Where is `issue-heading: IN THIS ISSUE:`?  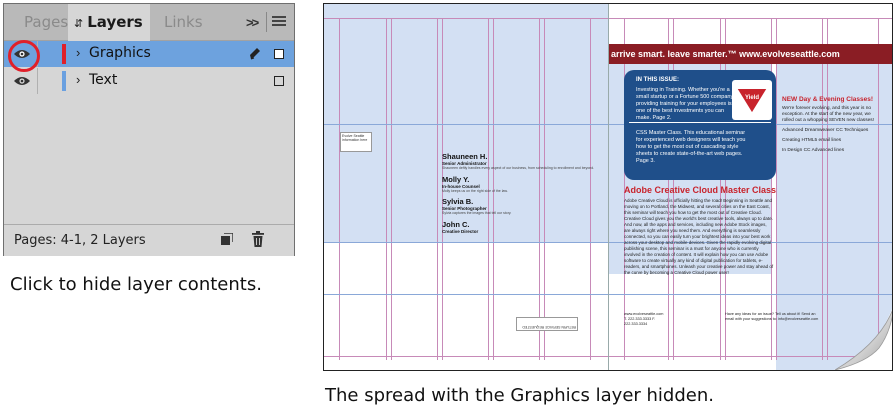 issue-heading: IN THIS ISSUE: is located at coordinates (658, 80).